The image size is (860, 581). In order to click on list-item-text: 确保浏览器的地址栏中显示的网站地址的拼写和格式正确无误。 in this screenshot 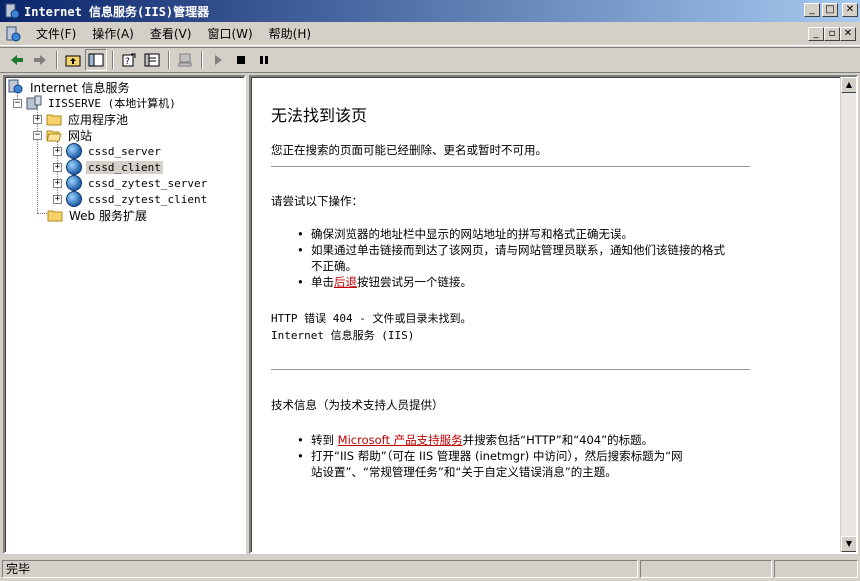, I will do `click(472, 234)`.